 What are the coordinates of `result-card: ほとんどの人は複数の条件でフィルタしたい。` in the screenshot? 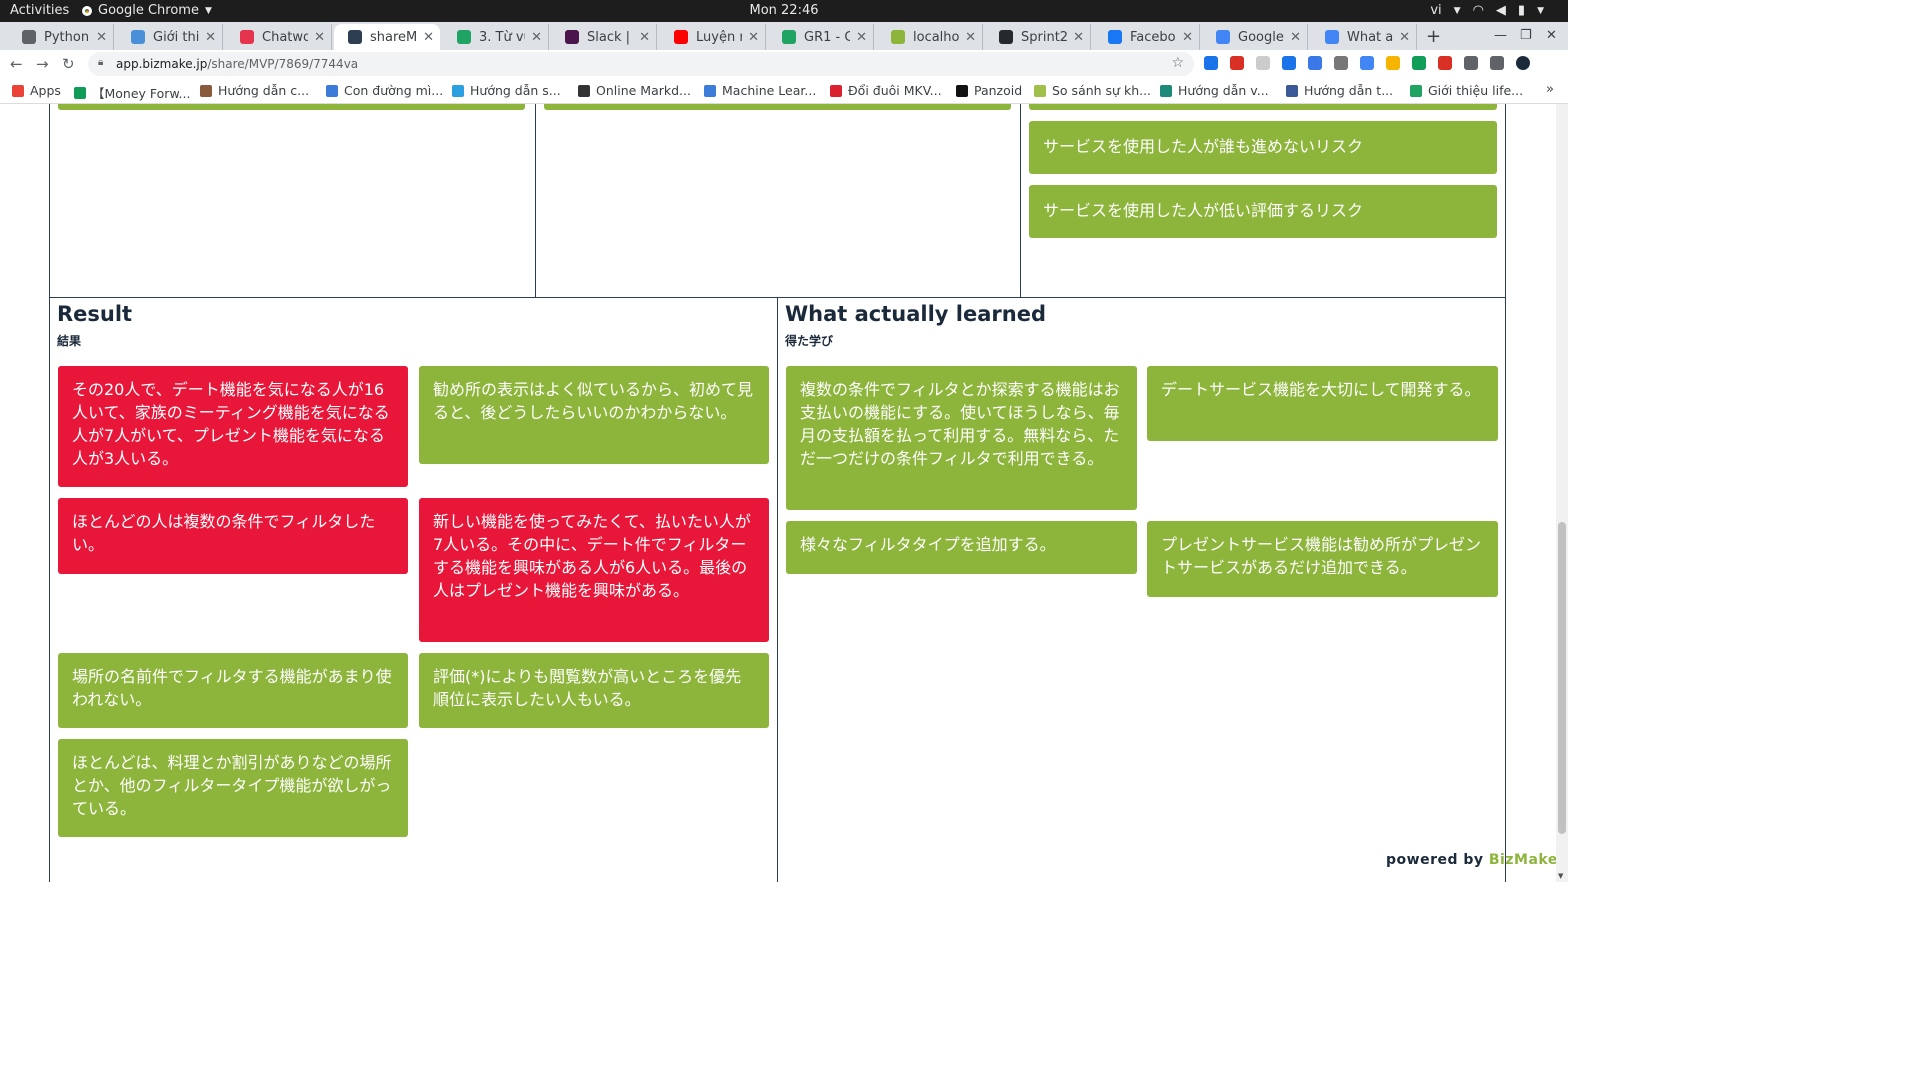 It's located at (233, 536).